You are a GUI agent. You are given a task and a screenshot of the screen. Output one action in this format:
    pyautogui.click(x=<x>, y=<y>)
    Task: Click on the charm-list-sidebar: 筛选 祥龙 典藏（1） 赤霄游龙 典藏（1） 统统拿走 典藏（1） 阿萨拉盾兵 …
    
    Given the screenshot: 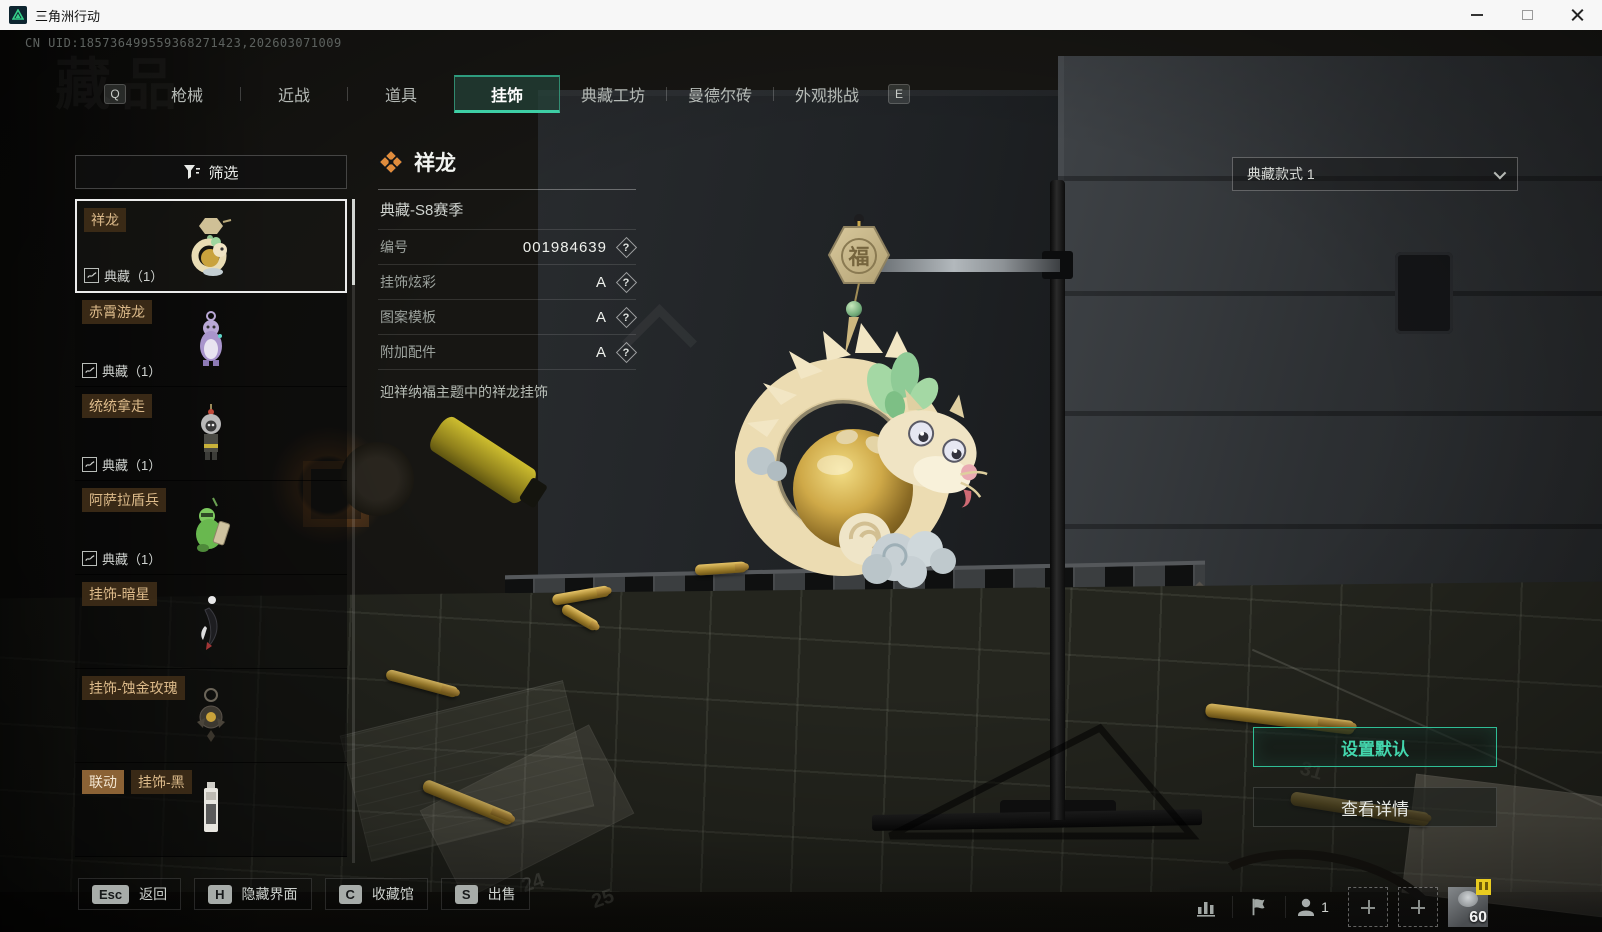 What is the action you would take?
    pyautogui.click(x=215, y=509)
    